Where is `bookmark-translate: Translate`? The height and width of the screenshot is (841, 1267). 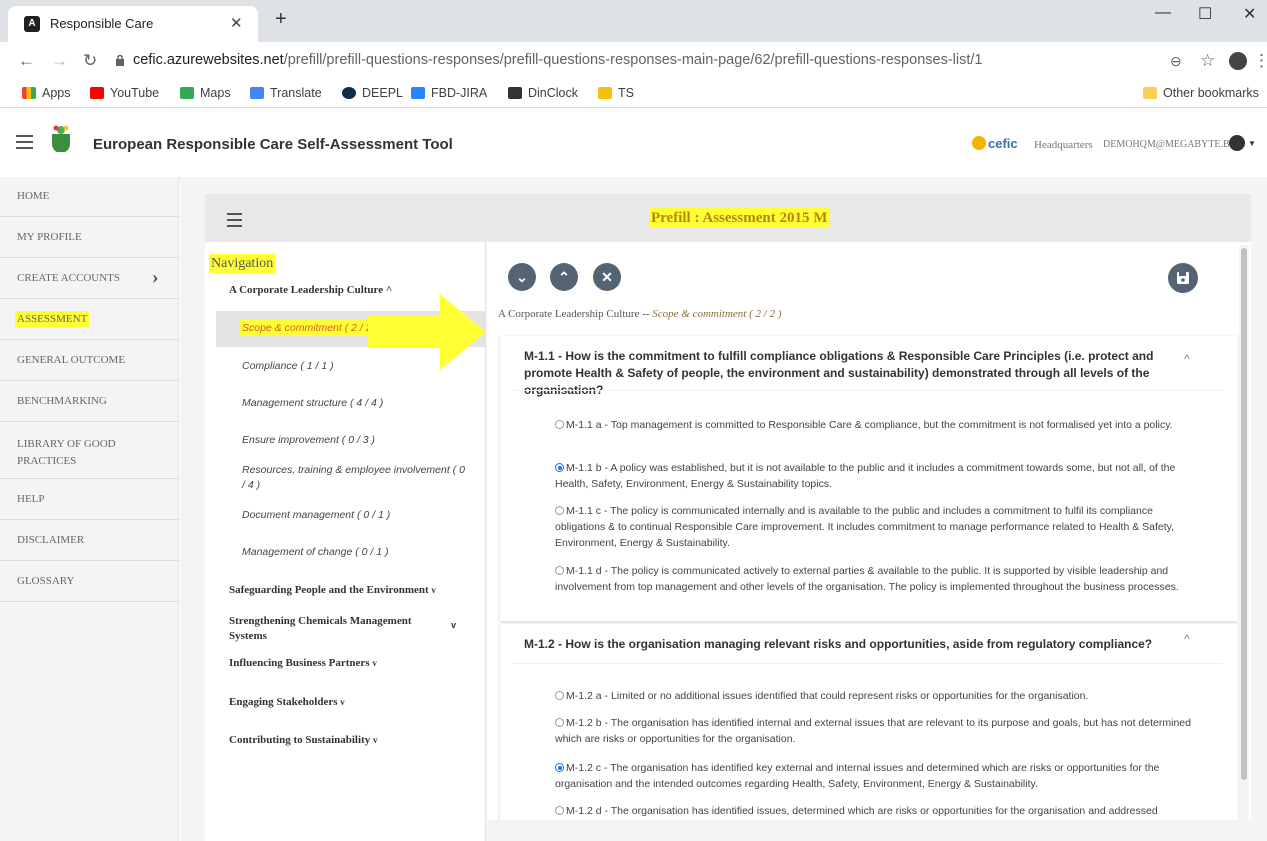 bookmark-translate: Translate is located at coordinates (286, 93).